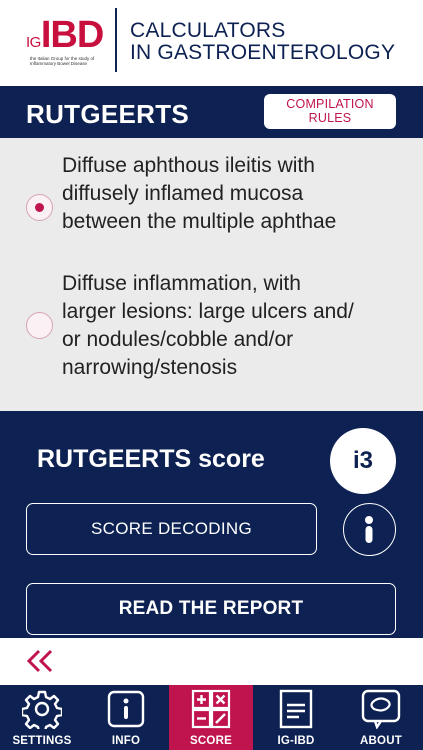 This screenshot has width=423, height=750. I want to click on chat-bubble-icon, so click(381, 709).